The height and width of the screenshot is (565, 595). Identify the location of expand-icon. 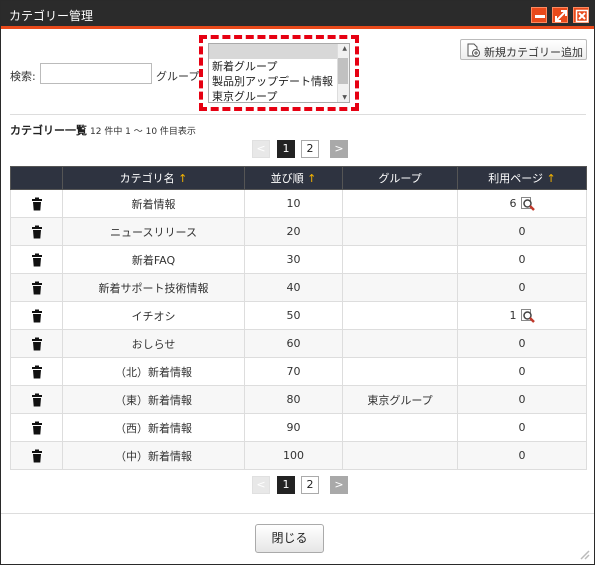
(561, 16).